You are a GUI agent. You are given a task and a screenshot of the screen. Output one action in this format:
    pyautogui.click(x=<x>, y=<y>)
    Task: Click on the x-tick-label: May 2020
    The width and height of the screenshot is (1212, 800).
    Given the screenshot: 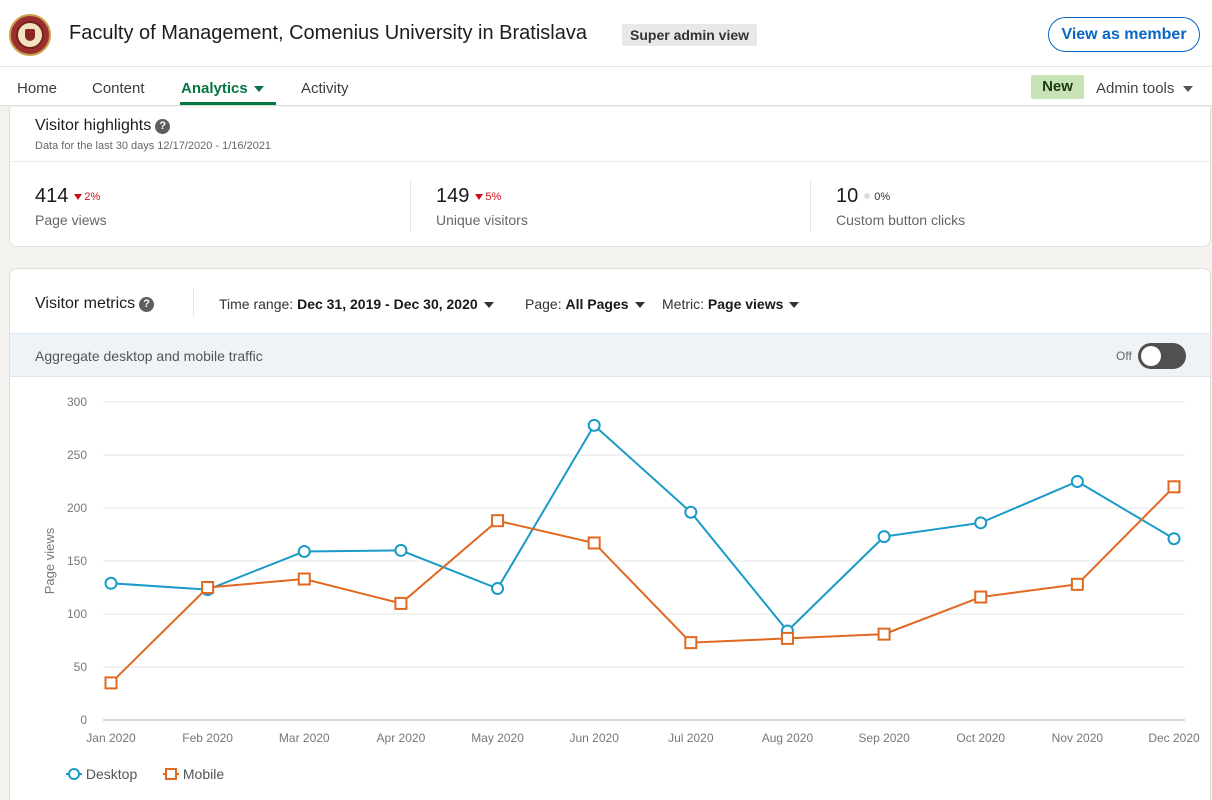 What is the action you would take?
    pyautogui.click(x=497, y=738)
    